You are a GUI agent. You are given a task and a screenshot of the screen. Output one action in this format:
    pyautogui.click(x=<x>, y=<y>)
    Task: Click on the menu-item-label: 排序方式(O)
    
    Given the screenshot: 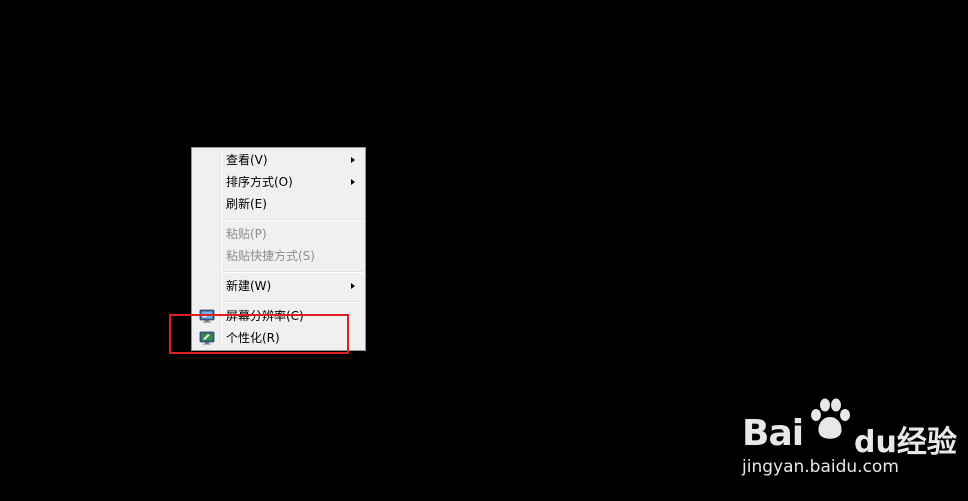 What is the action you would take?
    pyautogui.click(x=259, y=182)
    